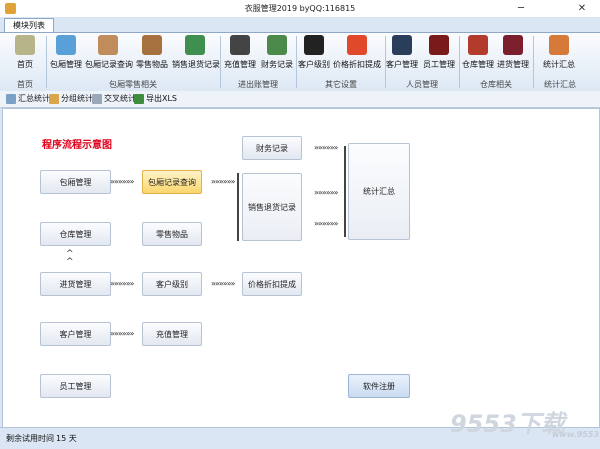 This screenshot has height=449, width=600. What do you see at coordinates (300, 9) in the screenshot?
I see `title-bar: 衣服管理2019 byQQ:116815 ─ ✕` at bounding box center [300, 9].